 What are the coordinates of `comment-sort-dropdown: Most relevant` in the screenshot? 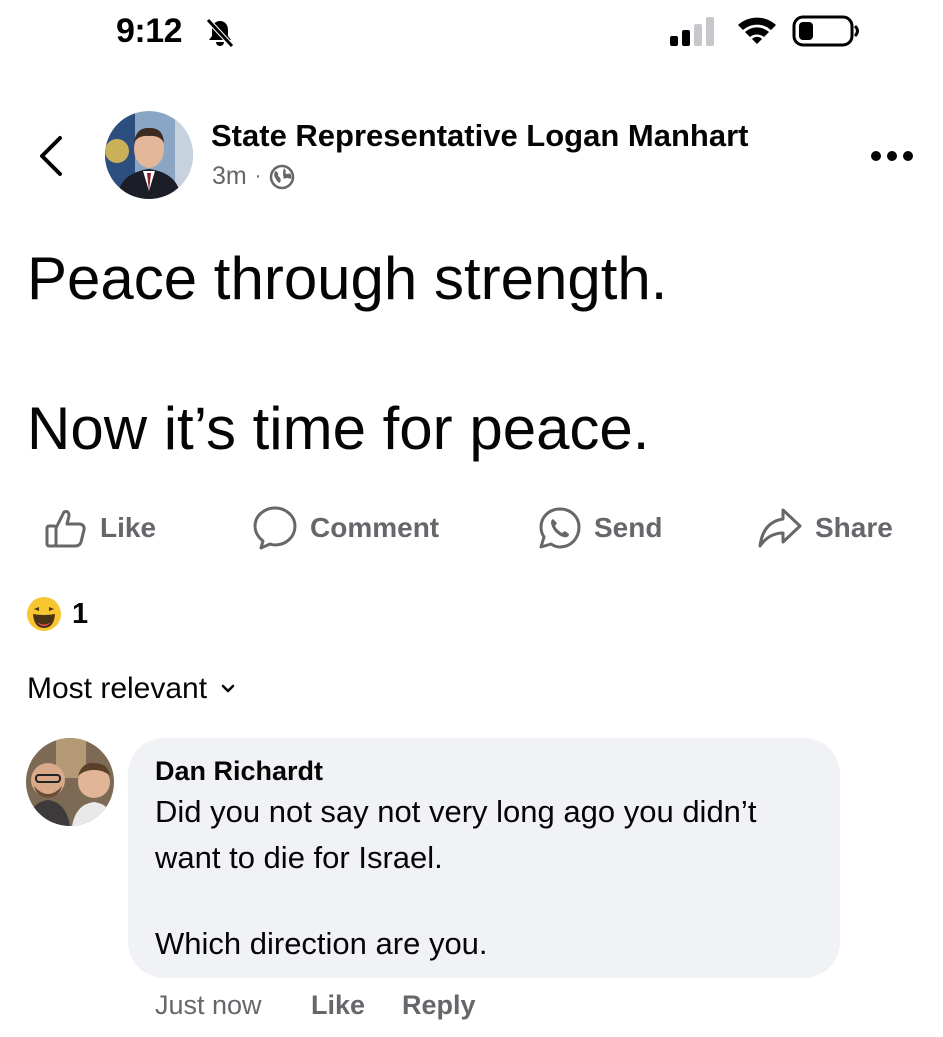 It's located at (131, 689).